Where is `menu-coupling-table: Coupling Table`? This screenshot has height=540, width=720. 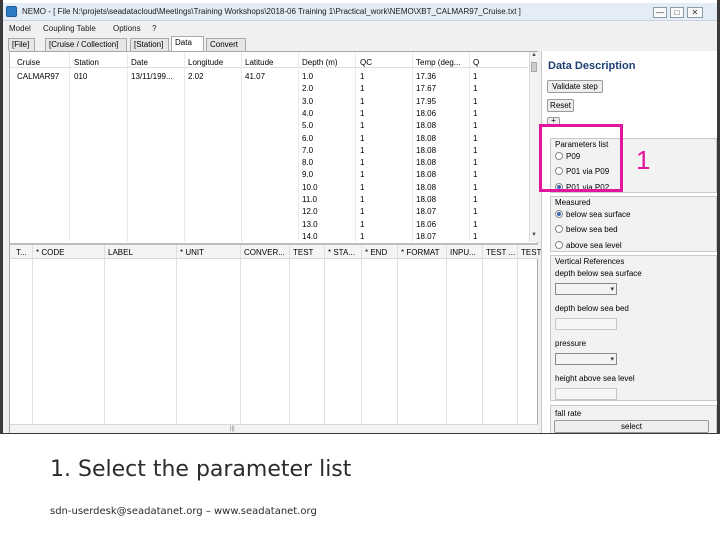
menu-coupling-table: Coupling Table is located at coordinates (69, 28).